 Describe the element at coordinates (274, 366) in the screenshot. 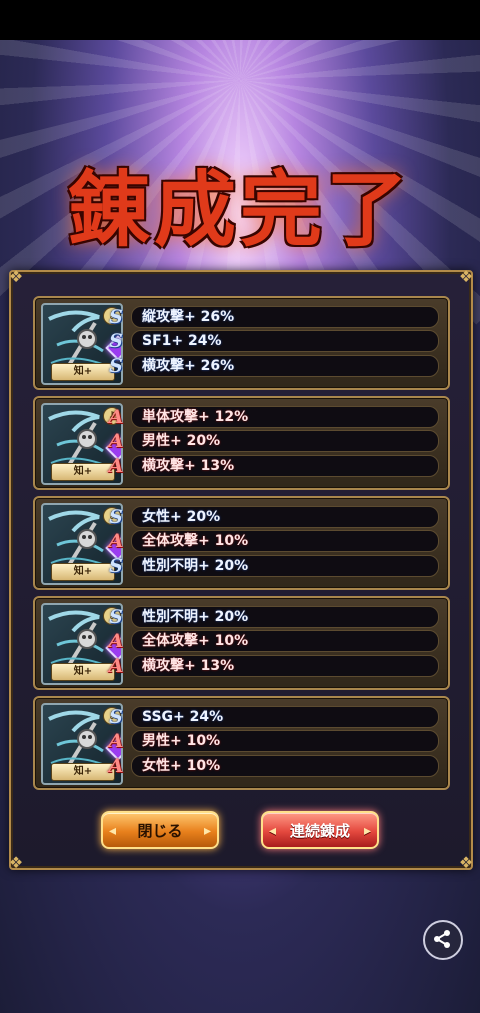

I see `bonus-row: S 横攻撃+ 26%` at that location.